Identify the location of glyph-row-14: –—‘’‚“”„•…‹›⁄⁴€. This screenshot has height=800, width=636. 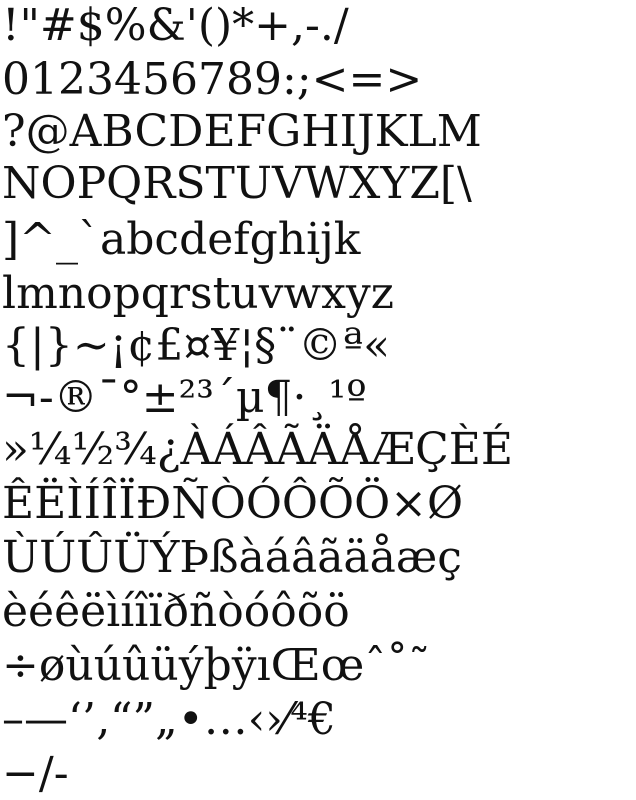
(169, 719).